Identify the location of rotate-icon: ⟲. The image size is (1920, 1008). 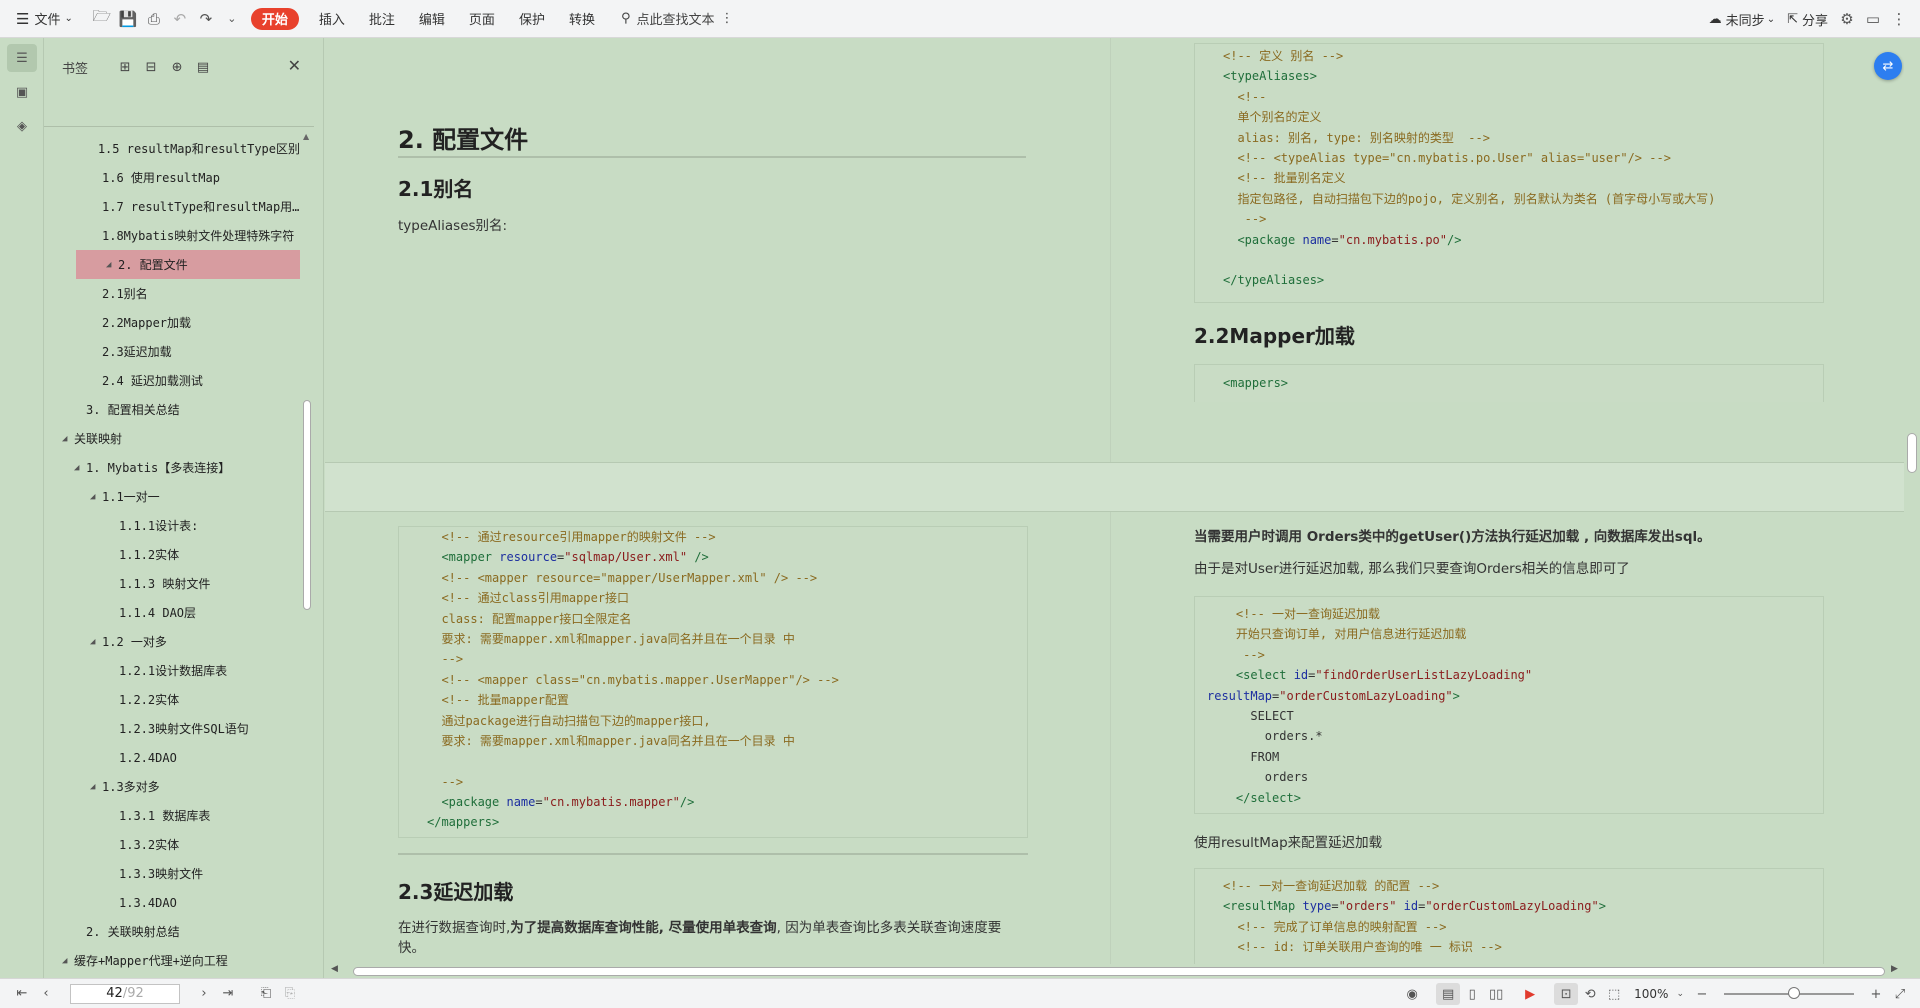
(1590, 994).